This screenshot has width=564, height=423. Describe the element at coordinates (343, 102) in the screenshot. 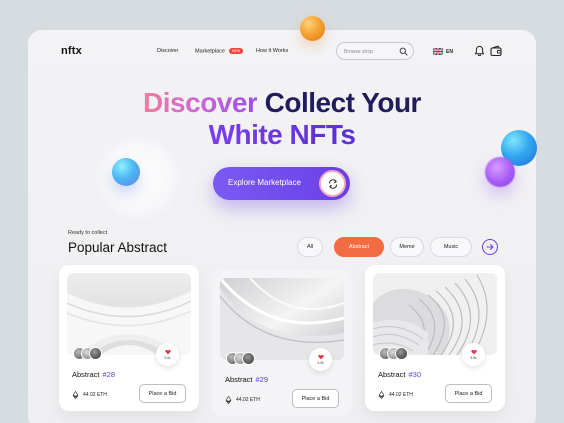

I see `hero-title-rest: Collect Your` at that location.